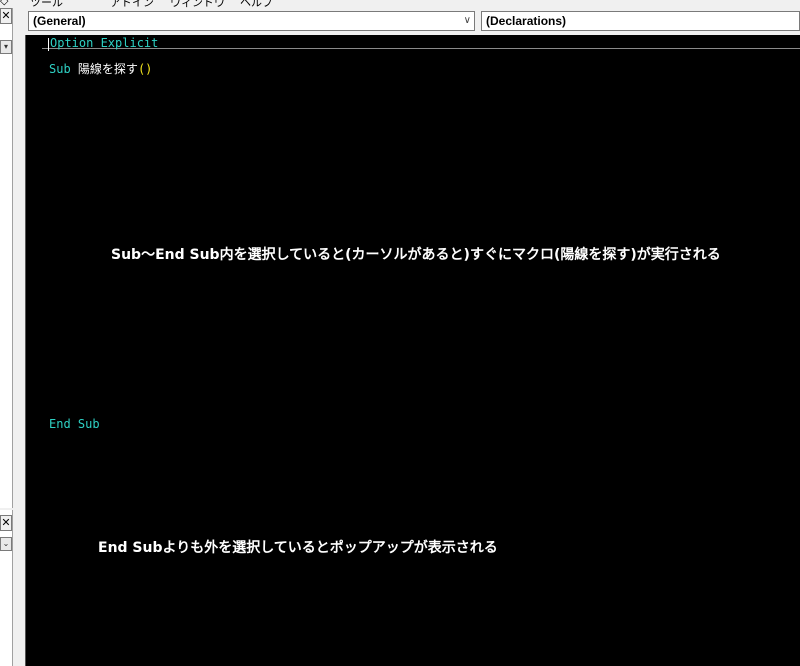 This screenshot has width=800, height=666. What do you see at coordinates (60, 69) in the screenshot?
I see `sub-keyword: Sub` at bounding box center [60, 69].